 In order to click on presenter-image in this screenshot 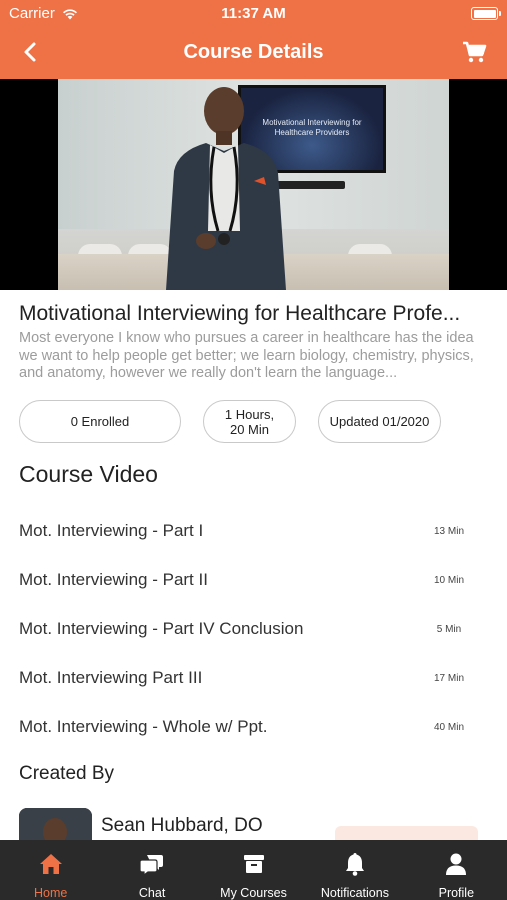, I will do `click(226, 188)`.